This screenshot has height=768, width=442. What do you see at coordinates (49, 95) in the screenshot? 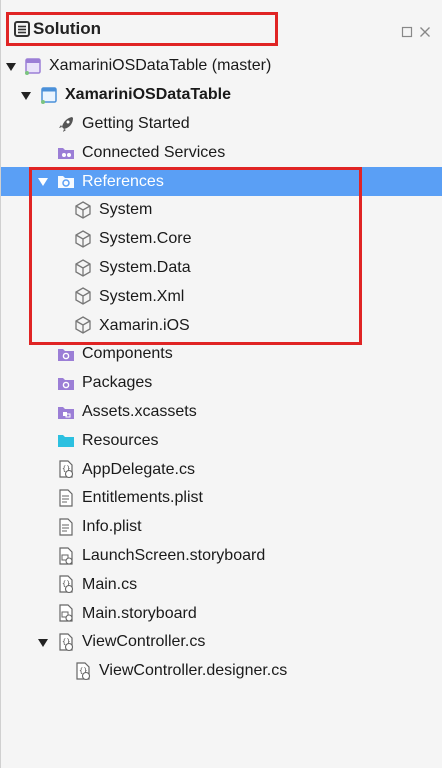
I see `project-icon` at bounding box center [49, 95].